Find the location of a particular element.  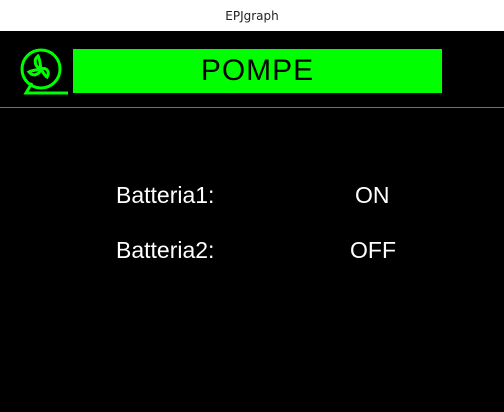

battery2-value: OFF is located at coordinates (373, 250).